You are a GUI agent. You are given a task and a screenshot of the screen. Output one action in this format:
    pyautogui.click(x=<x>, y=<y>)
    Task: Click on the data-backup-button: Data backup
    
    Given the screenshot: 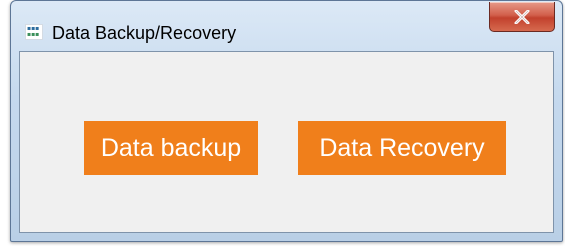 What is the action you would take?
    pyautogui.click(x=171, y=148)
    